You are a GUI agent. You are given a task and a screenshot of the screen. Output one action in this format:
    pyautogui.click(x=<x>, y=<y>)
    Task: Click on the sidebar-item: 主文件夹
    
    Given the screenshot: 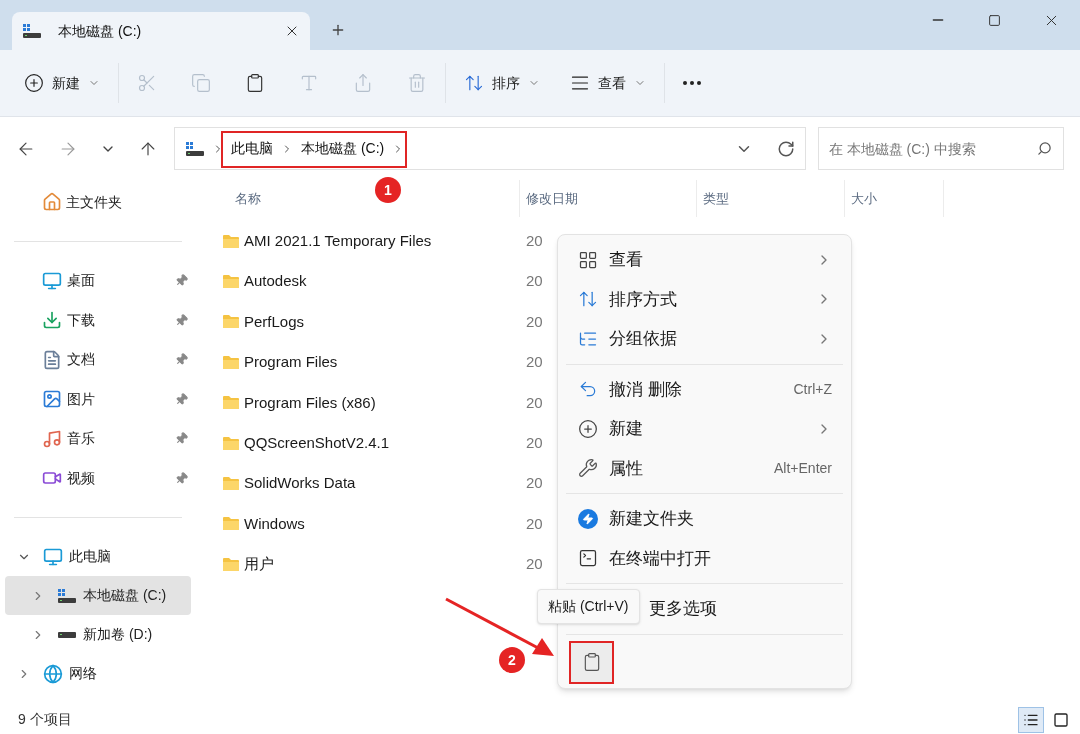 What is the action you would take?
    pyautogui.click(x=98, y=202)
    